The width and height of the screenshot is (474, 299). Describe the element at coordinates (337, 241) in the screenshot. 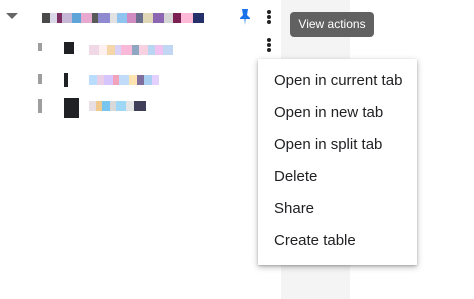

I see `create-table-item: Create table` at that location.